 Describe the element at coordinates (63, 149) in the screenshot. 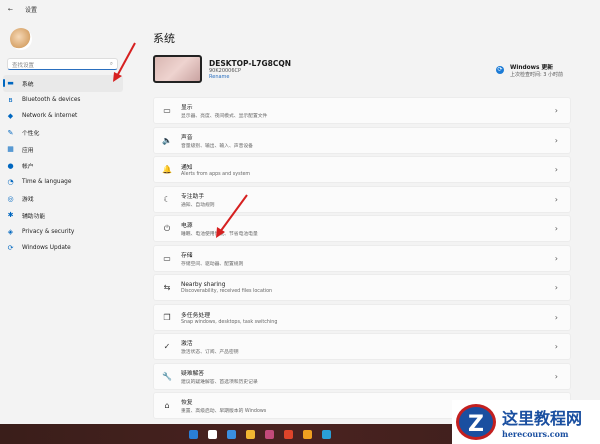

I see `sidebar-item: ▦ 应用` at that location.